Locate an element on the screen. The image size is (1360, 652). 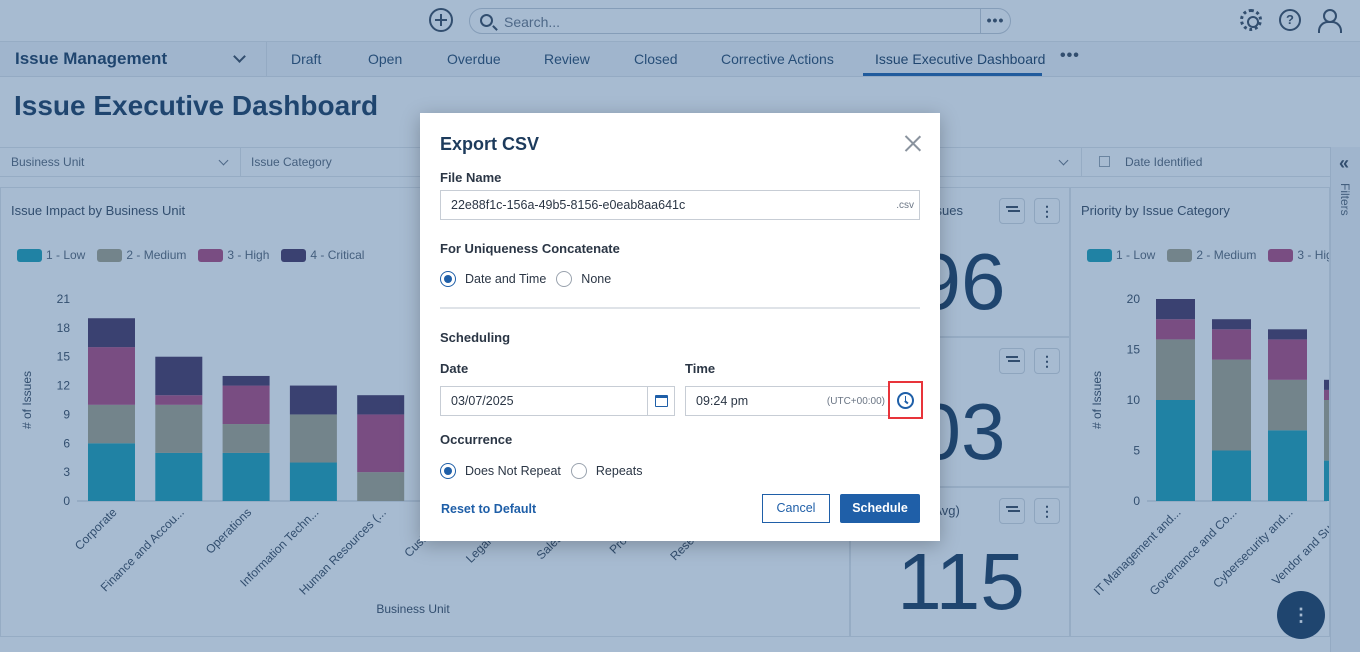
occurrence-options: Does Not Repeat Repeats is located at coordinates (541, 471).